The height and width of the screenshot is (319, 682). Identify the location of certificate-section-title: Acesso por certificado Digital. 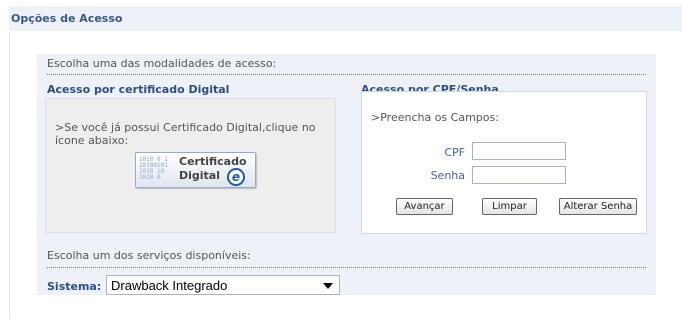
(138, 89).